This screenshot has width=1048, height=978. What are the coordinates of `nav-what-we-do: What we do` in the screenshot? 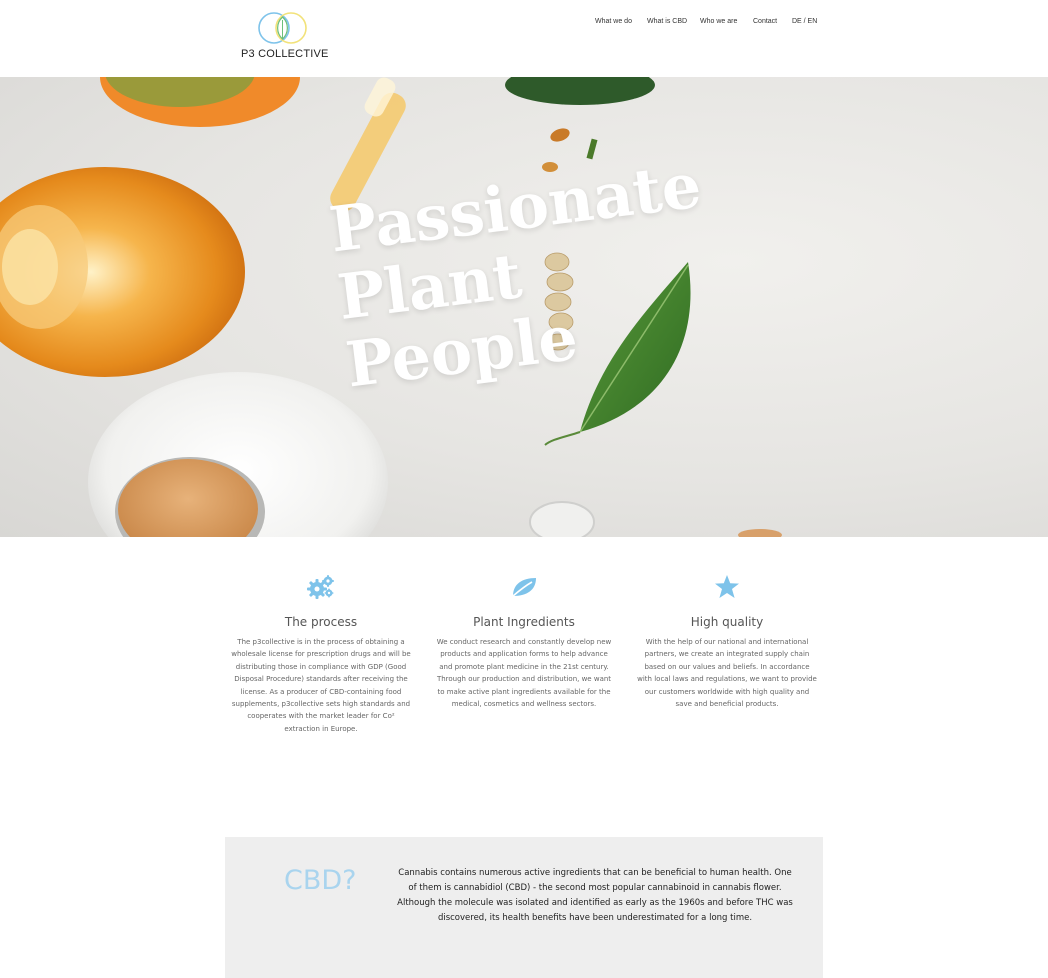 It's located at (613, 21).